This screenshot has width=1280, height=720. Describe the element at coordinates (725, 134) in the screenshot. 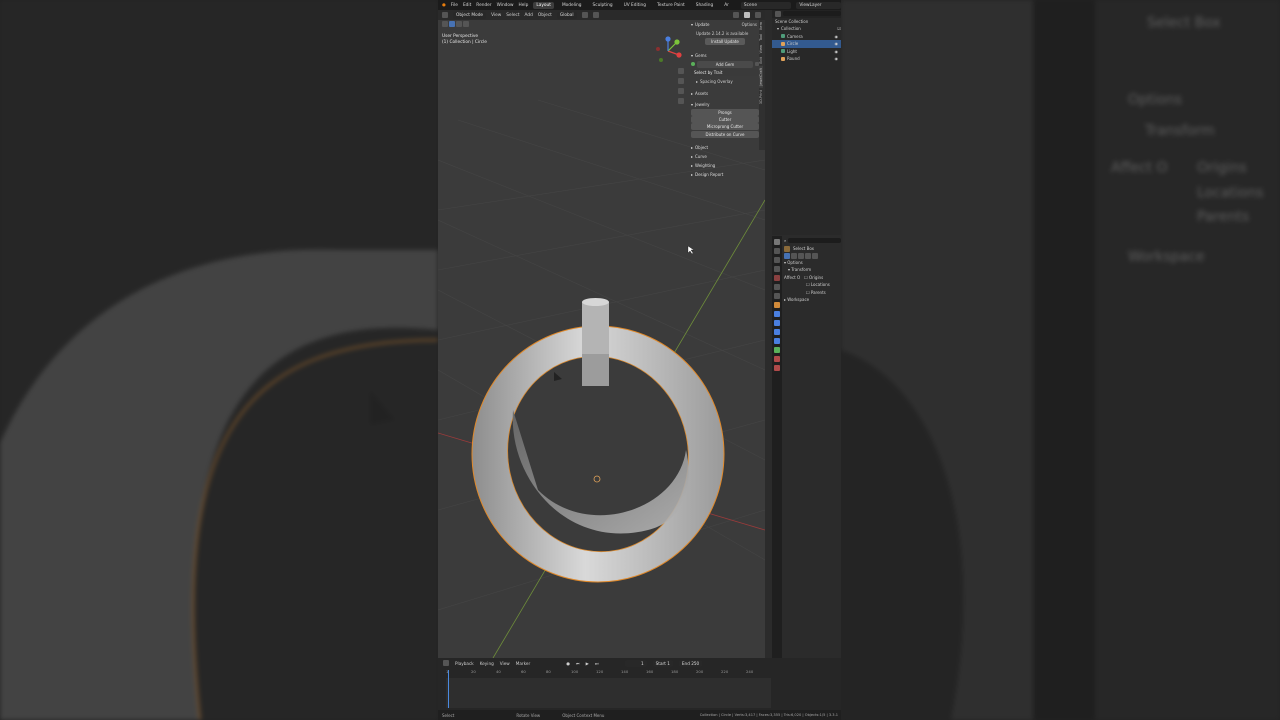

I see `distribute-on-curve-button: Distribute on Curve` at that location.